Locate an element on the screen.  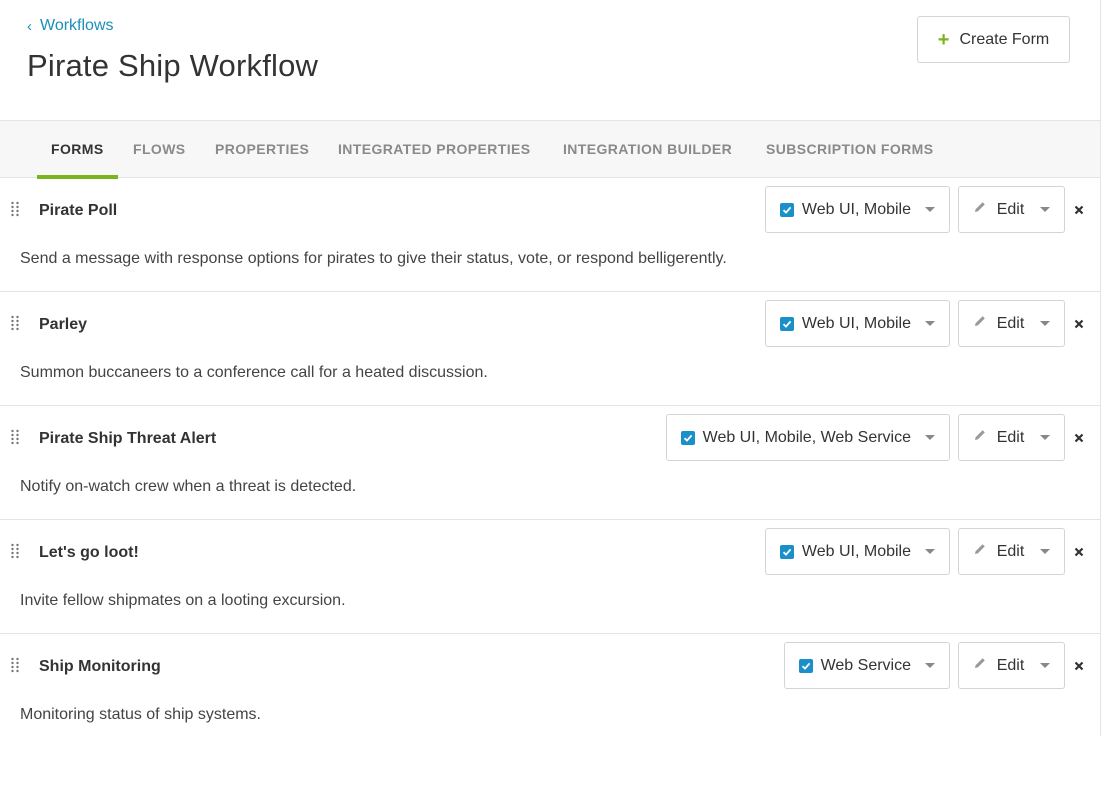
create-form-button: + Create Form is located at coordinates (993, 39).